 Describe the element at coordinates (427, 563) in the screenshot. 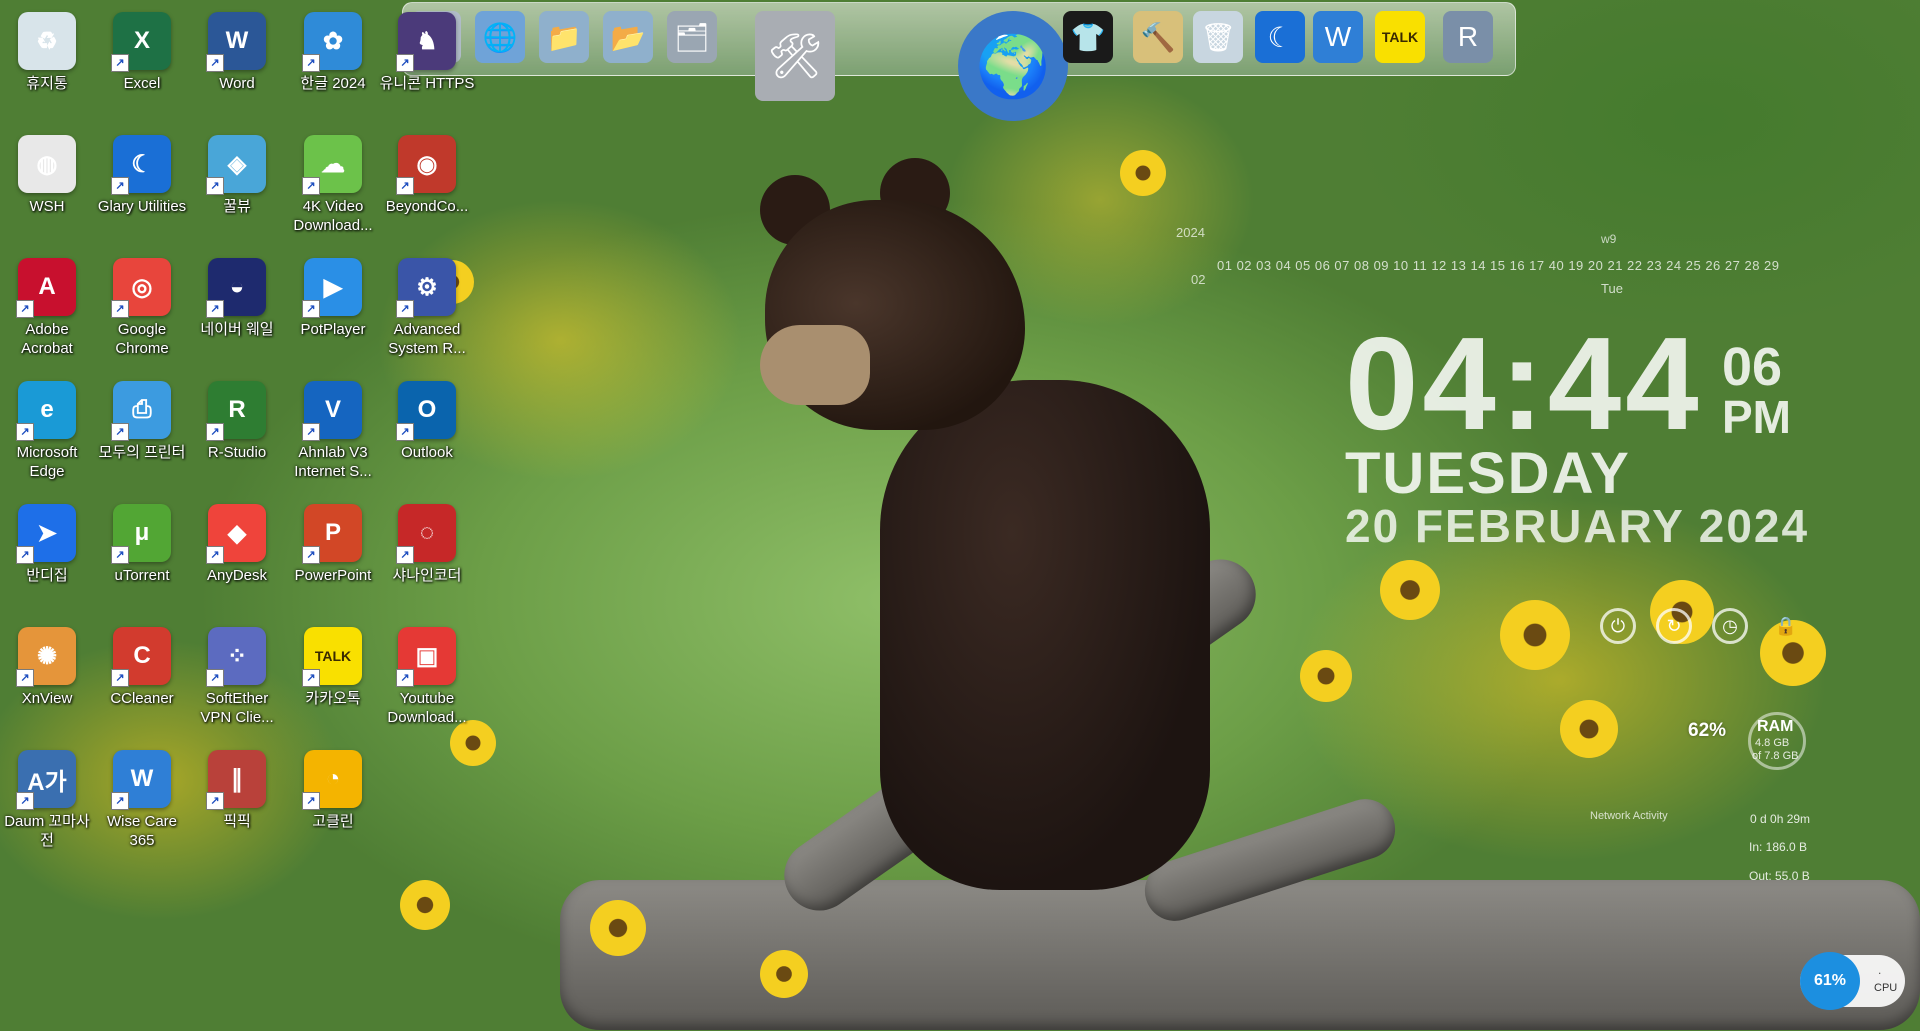

I see `desktop-icon: ◌ ↗ 샤나인코더` at that location.